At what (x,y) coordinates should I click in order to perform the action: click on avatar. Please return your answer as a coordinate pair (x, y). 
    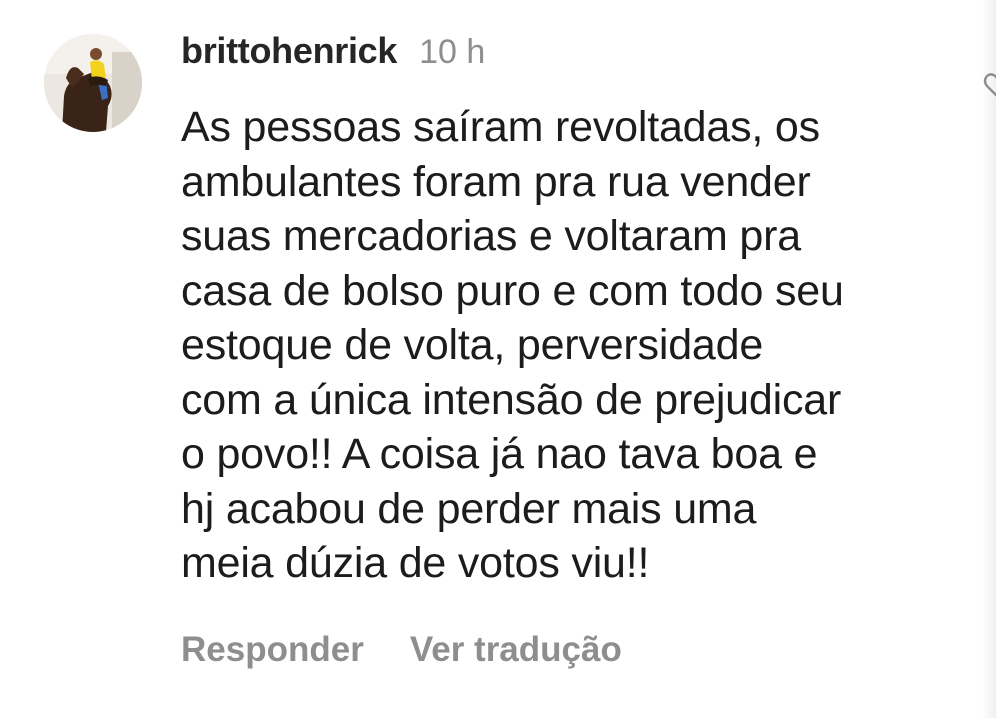
    Looking at the image, I should click on (93, 83).